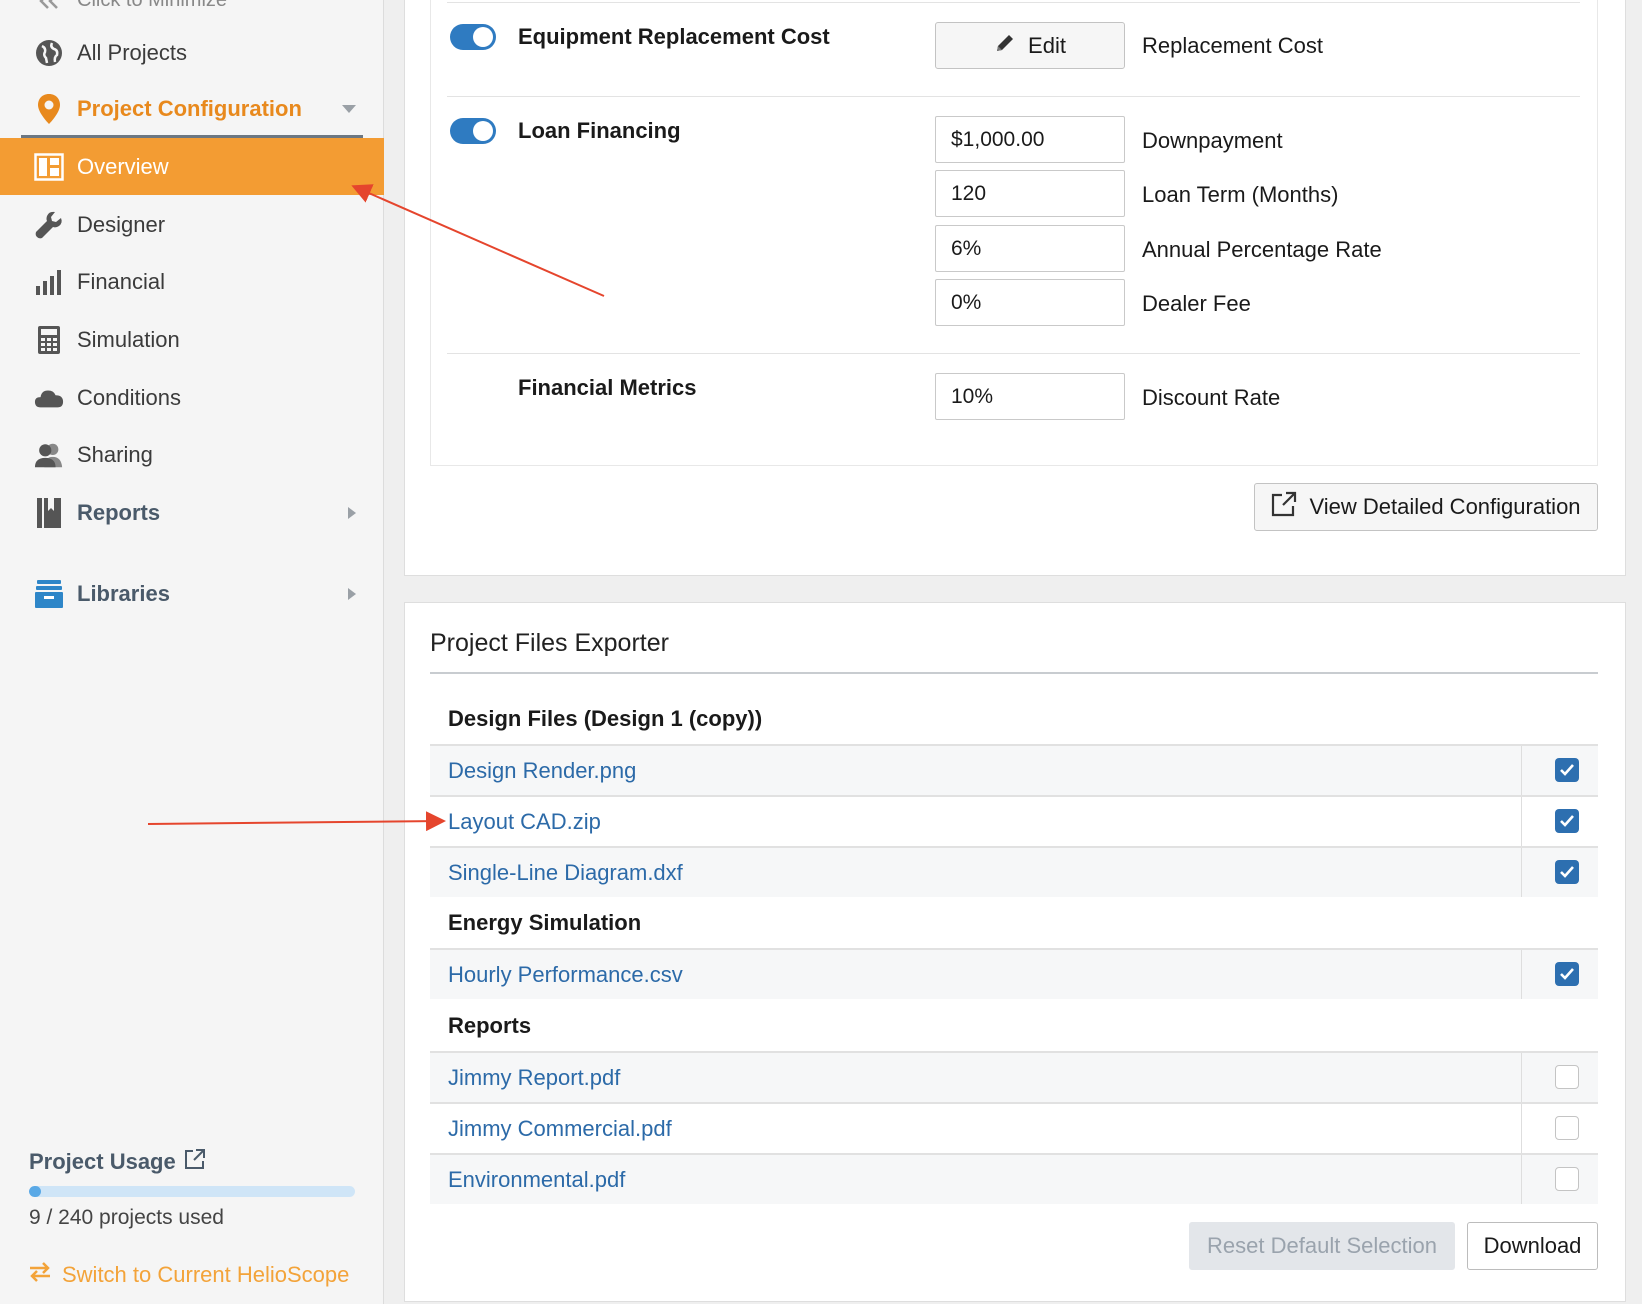  What do you see at coordinates (1030, 139) in the screenshot?
I see `downpayment-input` at bounding box center [1030, 139].